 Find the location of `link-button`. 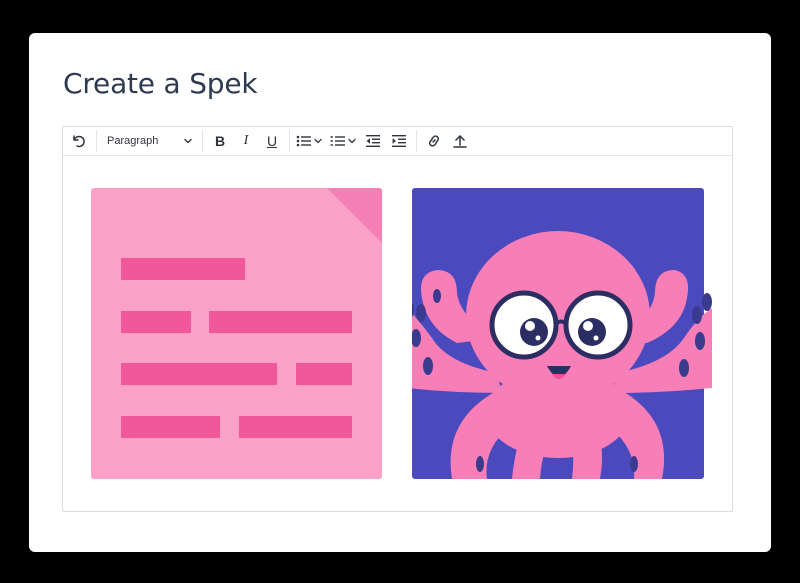

link-button is located at coordinates (434, 141).